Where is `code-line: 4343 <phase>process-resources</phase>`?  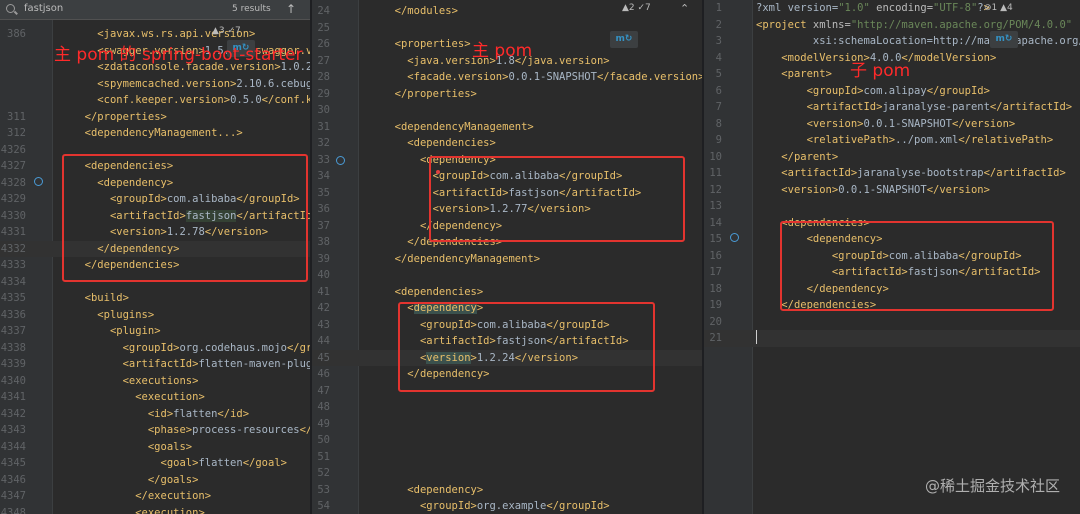
code-line: 4343 <phase>process-resources</phase> is located at coordinates (155, 430).